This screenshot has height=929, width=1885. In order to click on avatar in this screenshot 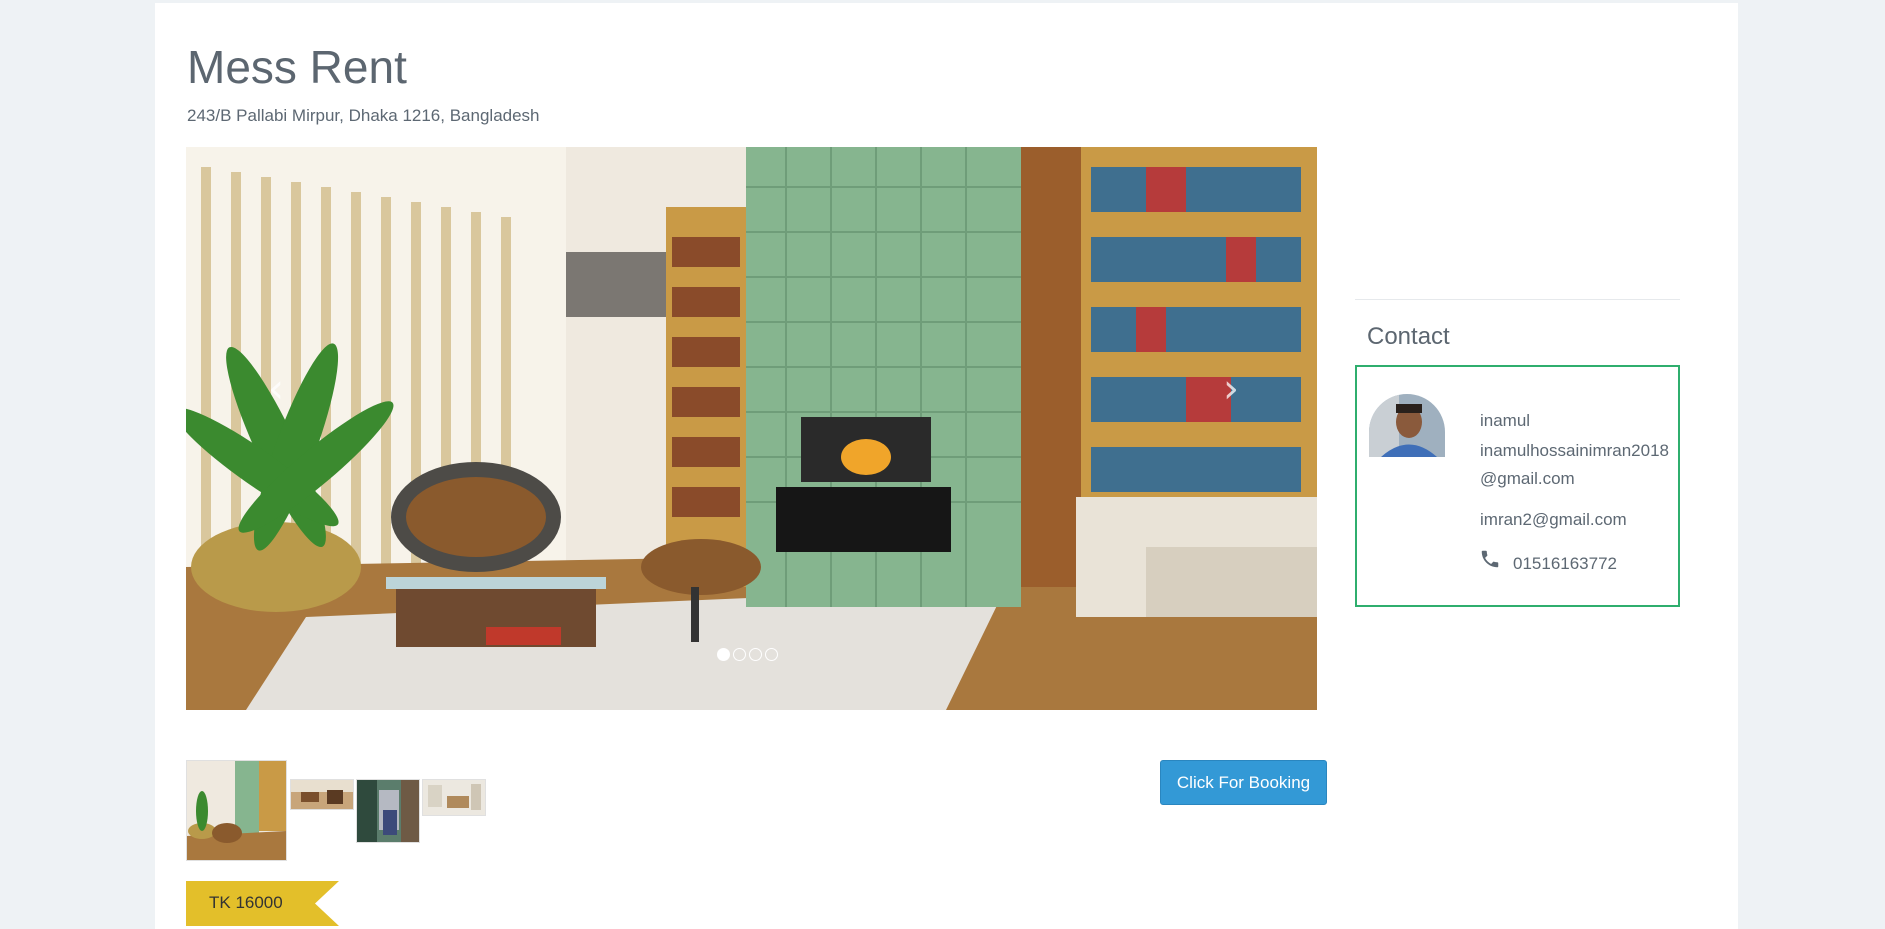, I will do `click(1407, 425)`.